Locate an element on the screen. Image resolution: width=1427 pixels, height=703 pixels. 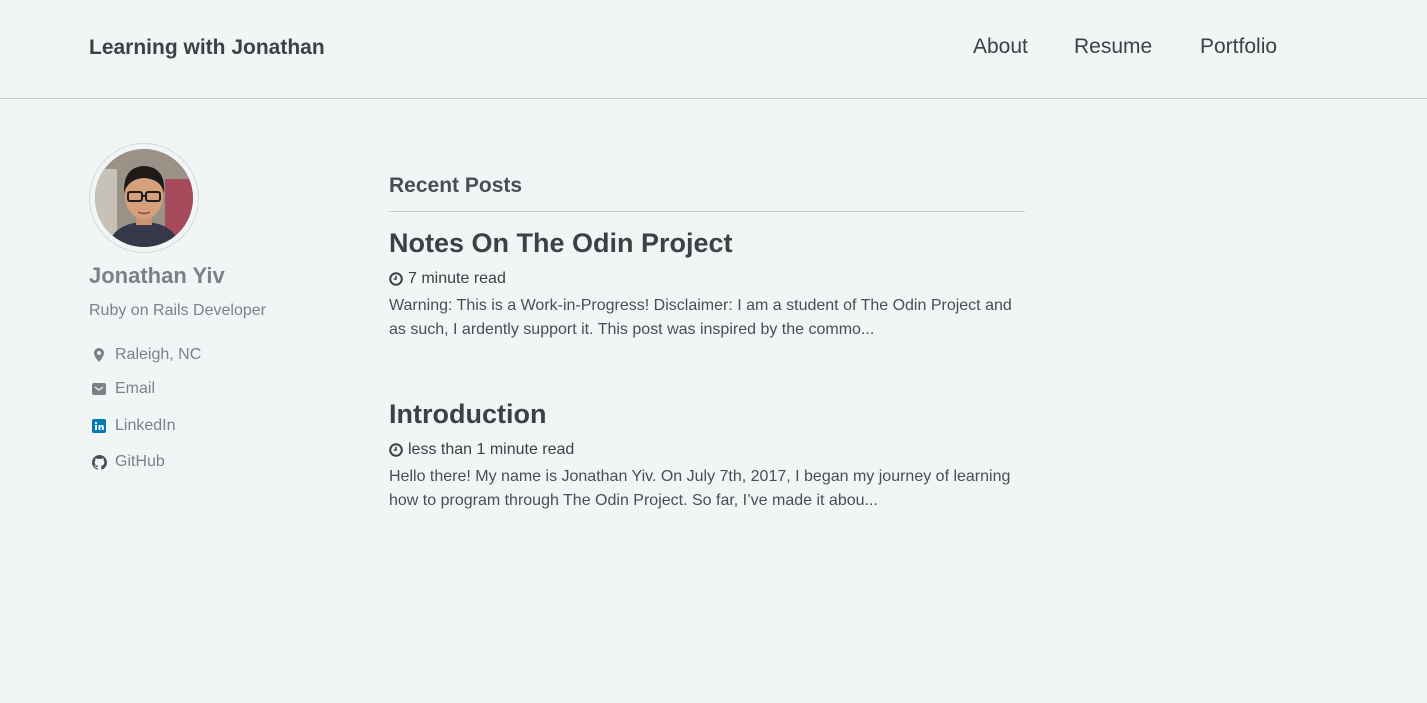
nav-about-link: About is located at coordinates (1000, 47).